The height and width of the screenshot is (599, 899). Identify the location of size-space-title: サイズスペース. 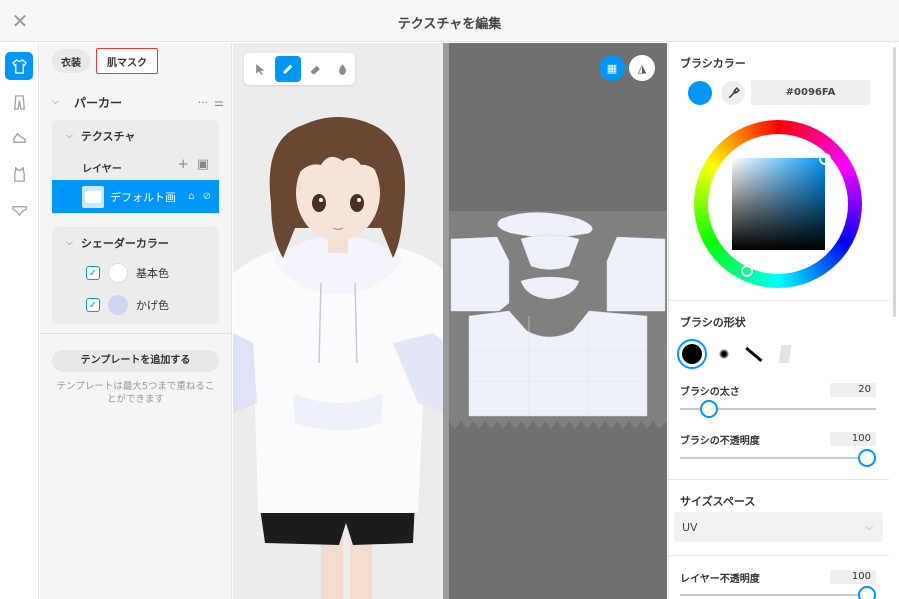
(718, 501).